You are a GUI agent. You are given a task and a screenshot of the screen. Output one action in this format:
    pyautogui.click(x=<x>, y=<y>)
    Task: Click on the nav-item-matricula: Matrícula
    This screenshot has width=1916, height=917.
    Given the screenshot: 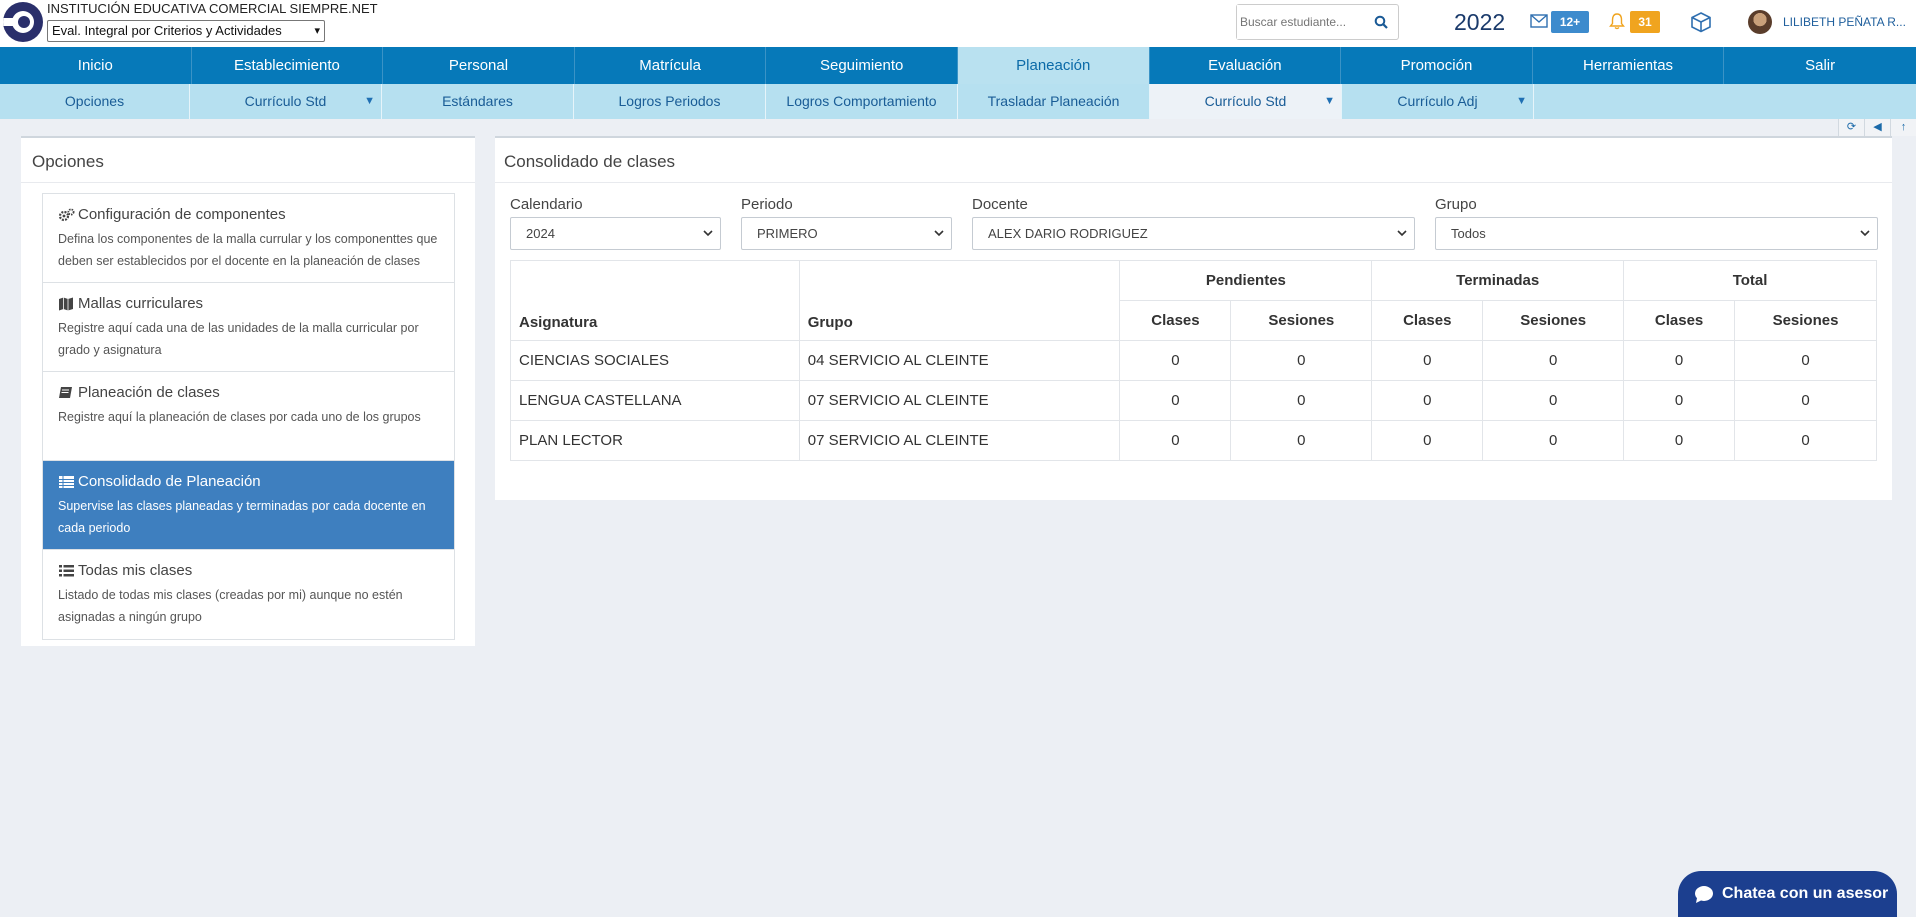 What is the action you would take?
    pyautogui.click(x=671, y=65)
    